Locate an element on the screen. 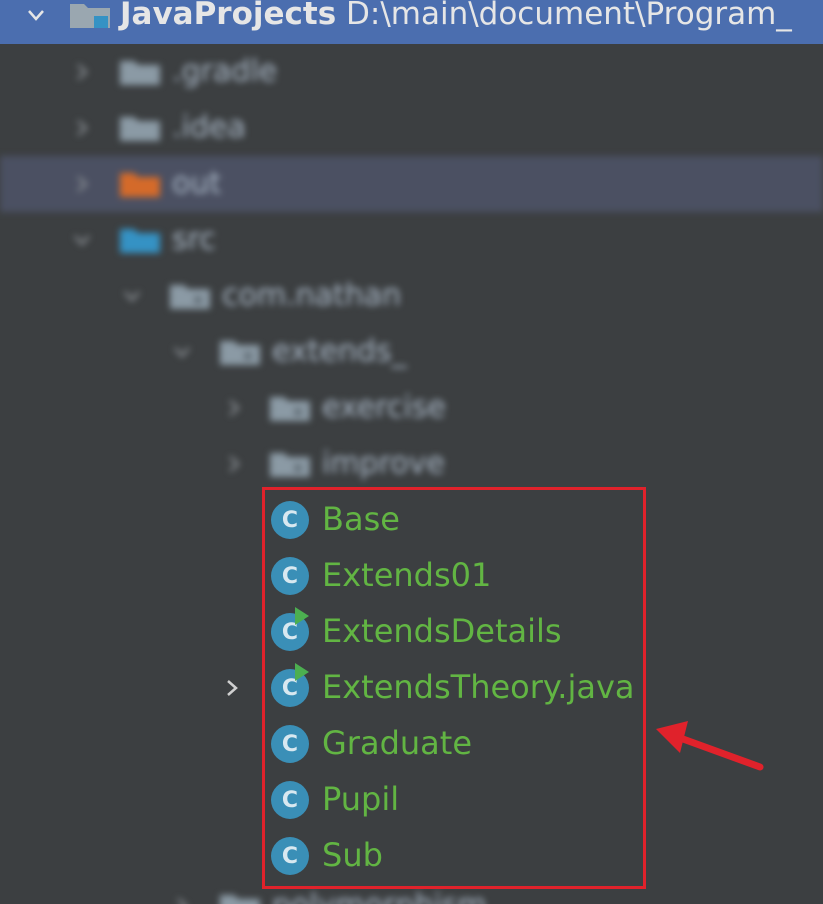 The height and width of the screenshot is (904, 823). tree-item-label: .gradle is located at coordinates (225, 71).